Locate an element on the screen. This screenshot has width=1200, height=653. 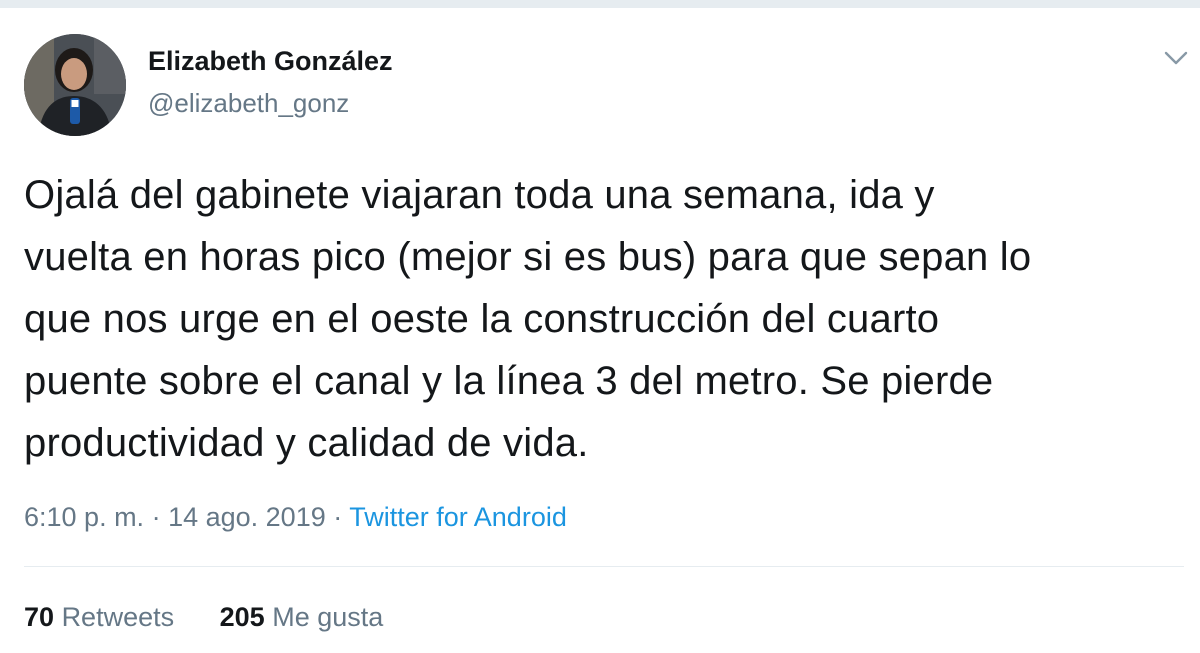
stats-divider is located at coordinates (604, 566).